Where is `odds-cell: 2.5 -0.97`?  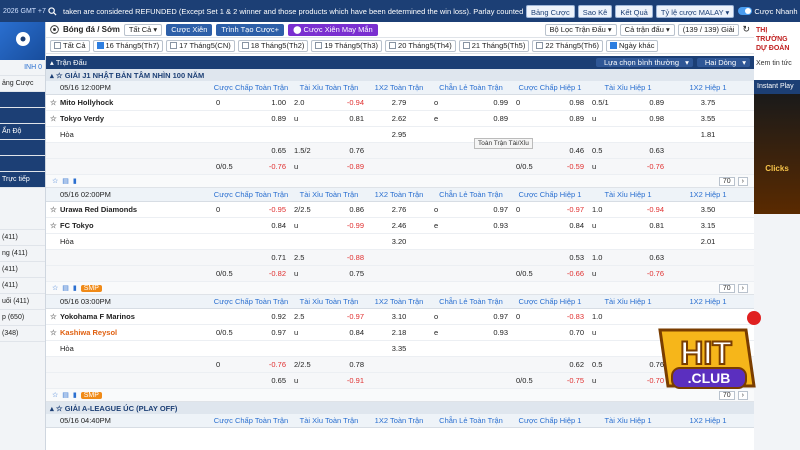 odds-cell: 2.5 -0.97 is located at coordinates (329, 316).